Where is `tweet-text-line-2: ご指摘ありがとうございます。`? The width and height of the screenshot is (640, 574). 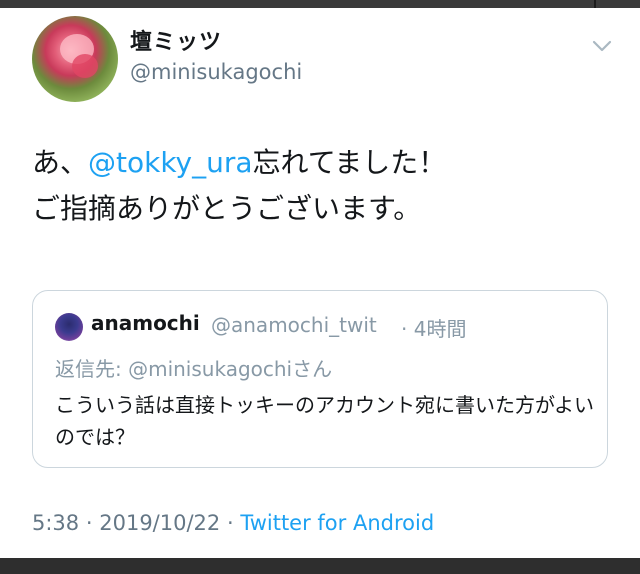
tweet-text-line-2: ご指摘ありがとうございます。 is located at coordinates (227, 208).